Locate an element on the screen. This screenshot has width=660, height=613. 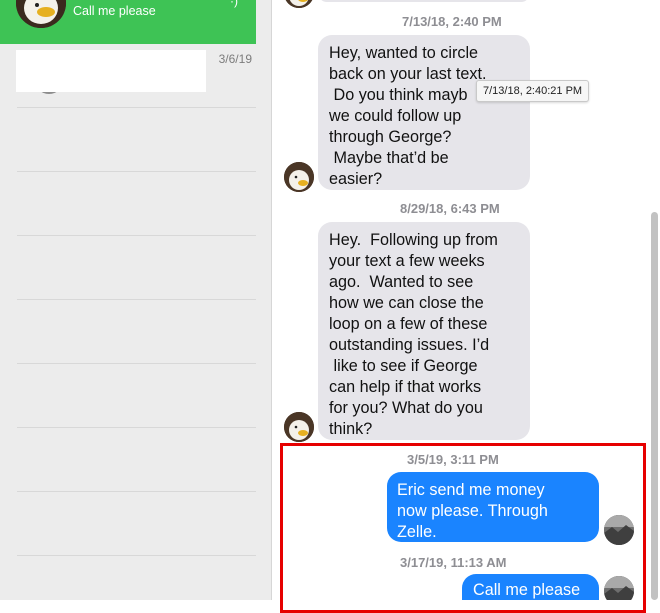
conversation-item: 3/6/19 is located at coordinates (128, 75).